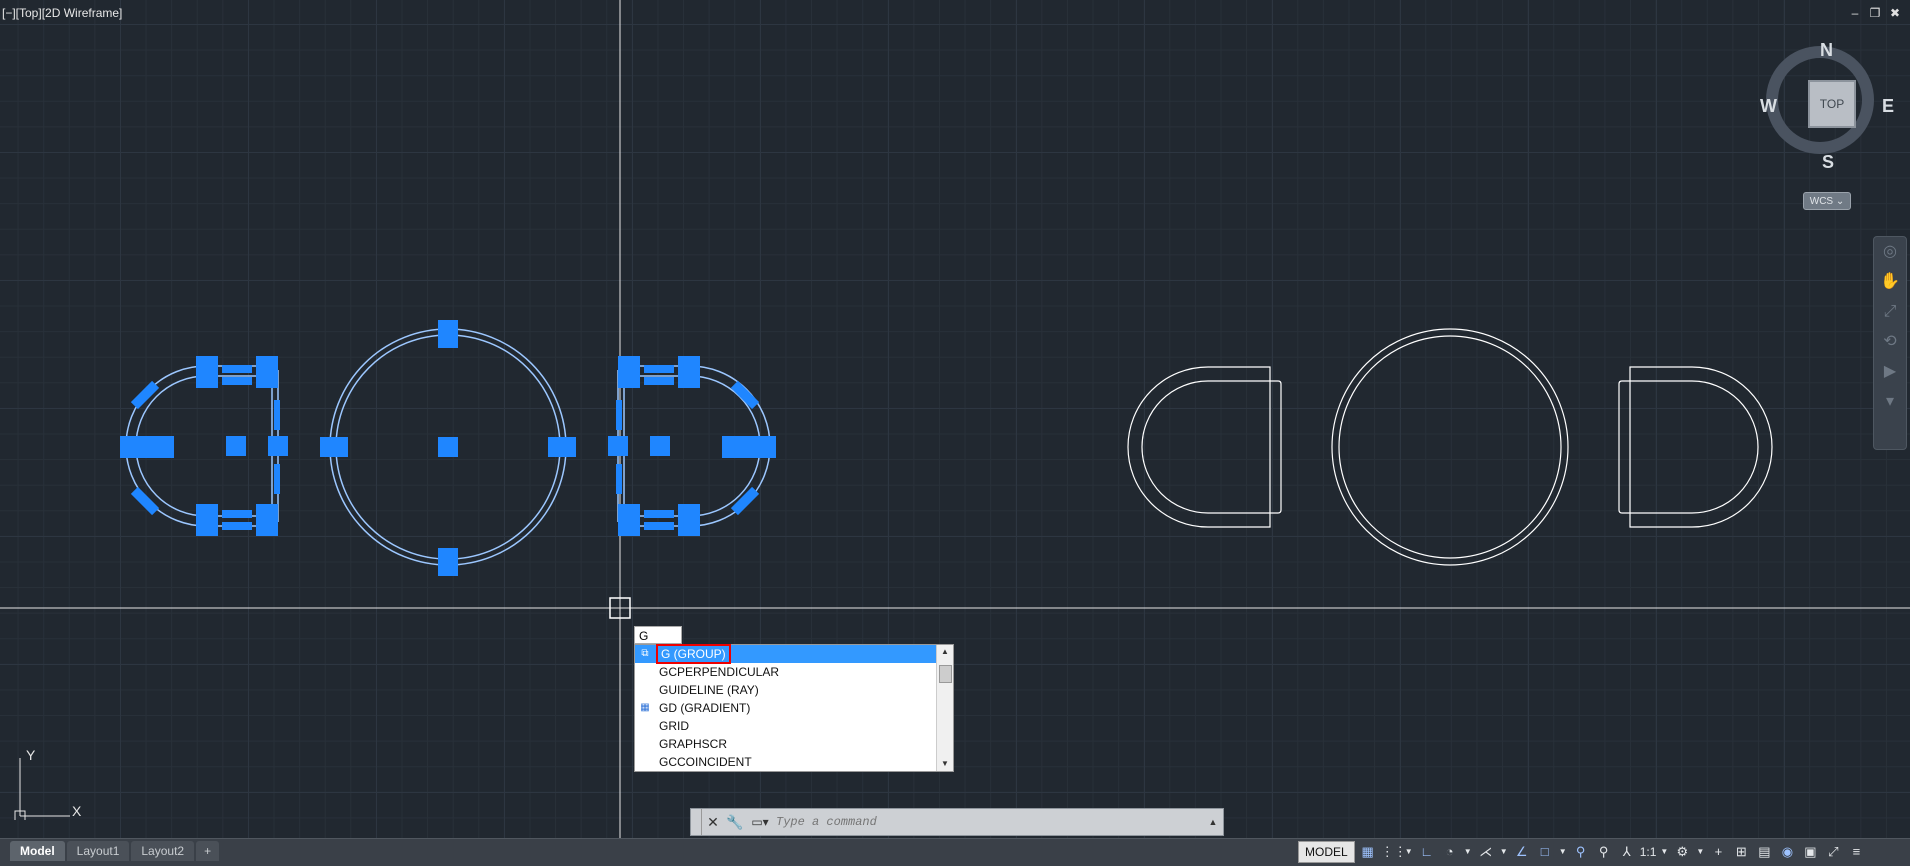  I want to click on command-history-icon: ▲, so click(1213, 822).